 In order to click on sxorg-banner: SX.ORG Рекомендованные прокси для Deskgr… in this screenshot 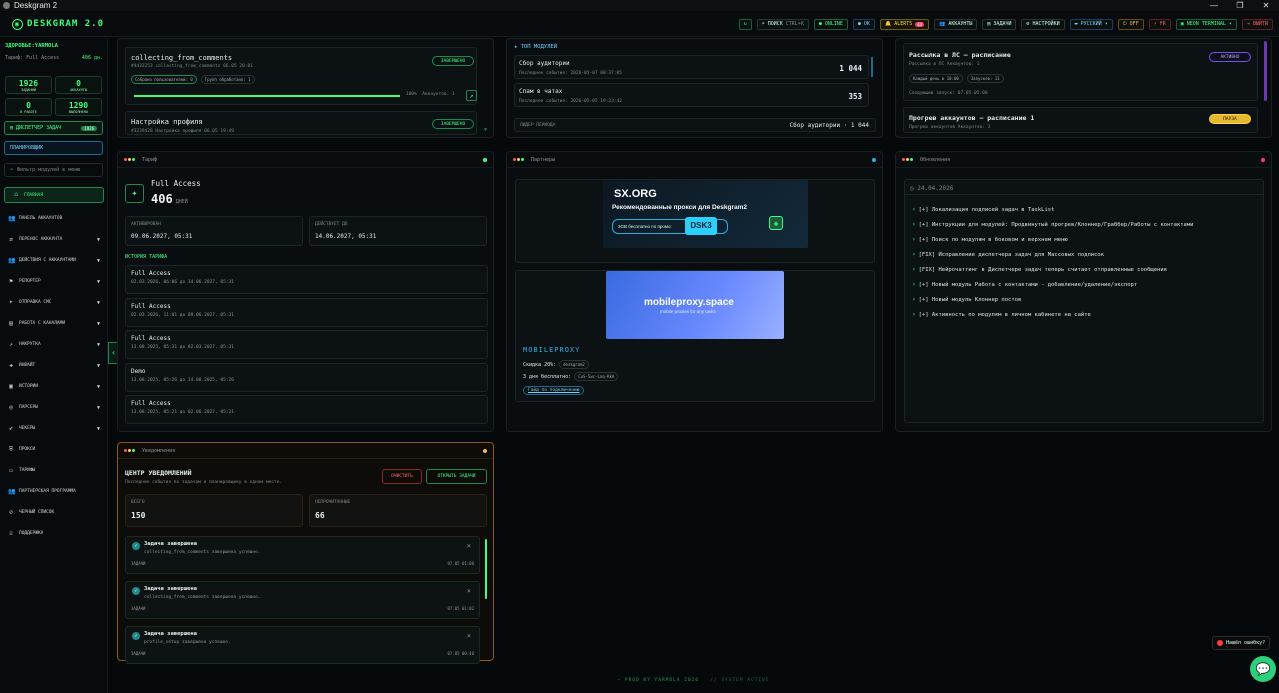, I will do `click(705, 214)`.